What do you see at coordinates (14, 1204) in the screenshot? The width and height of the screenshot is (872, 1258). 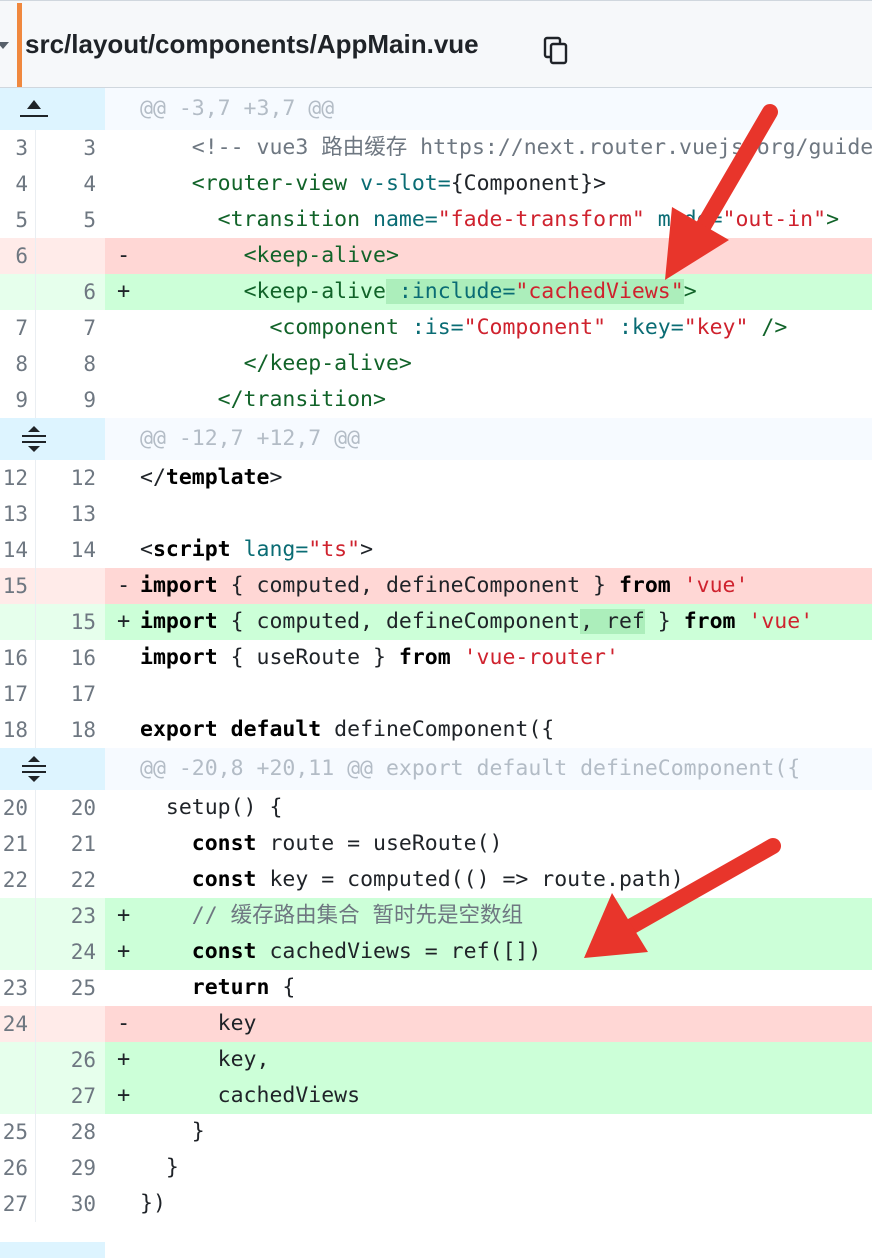 I see `old-line-number: 27` at bounding box center [14, 1204].